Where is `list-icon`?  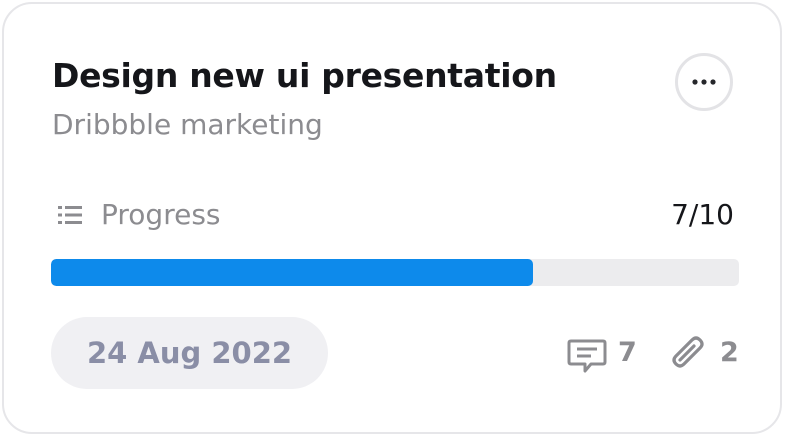 list-icon is located at coordinates (70, 215).